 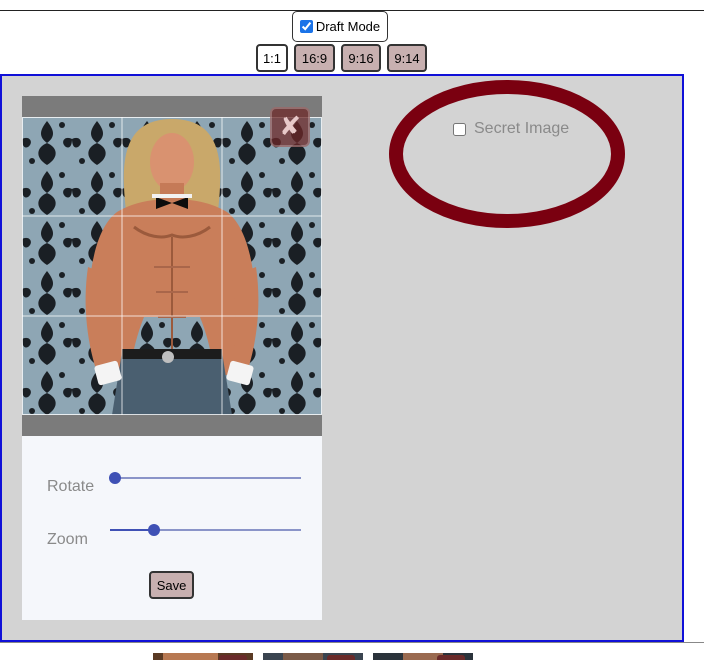 I want to click on secret-image-label: Secret Image, so click(x=522, y=128).